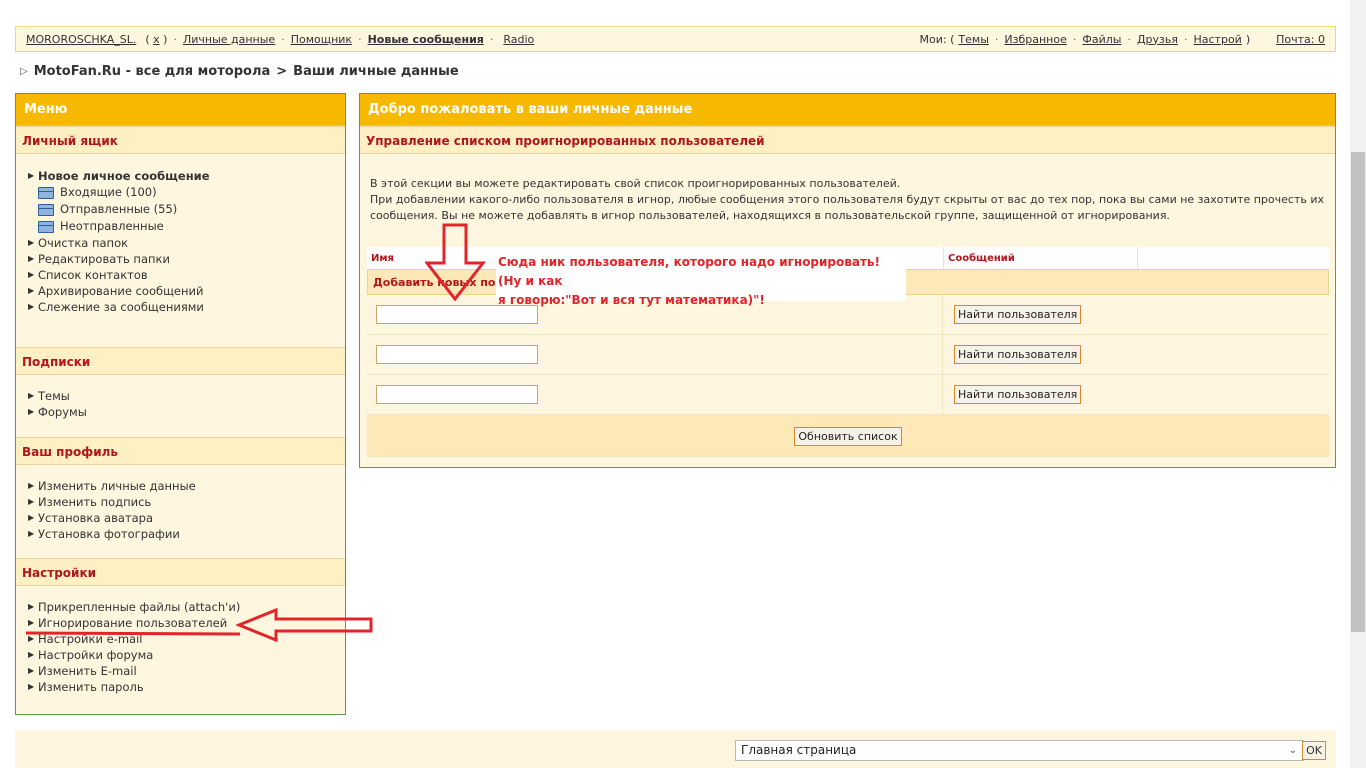  Describe the element at coordinates (156, 39) in the screenshot. I see `logout-link: x` at that location.